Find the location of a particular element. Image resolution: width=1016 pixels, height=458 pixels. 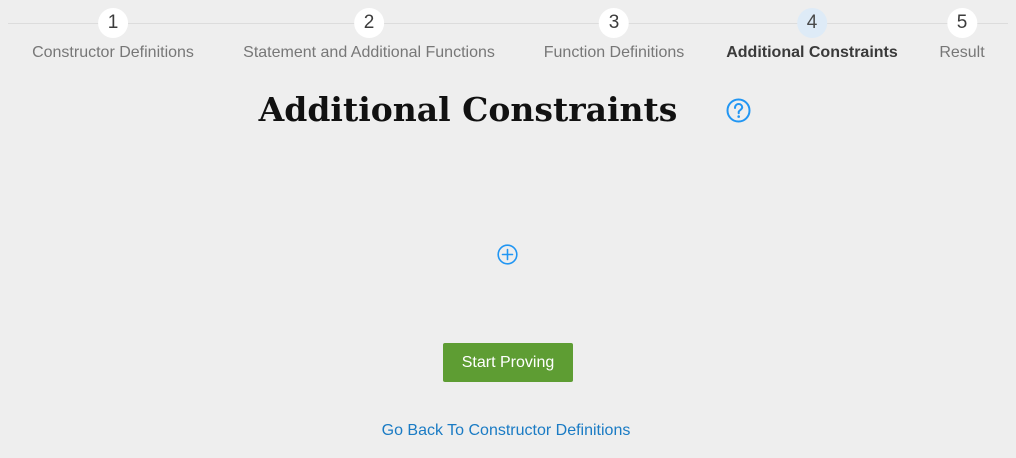

go-back-link: Go Back To Constructor Definitions is located at coordinates (506, 431).